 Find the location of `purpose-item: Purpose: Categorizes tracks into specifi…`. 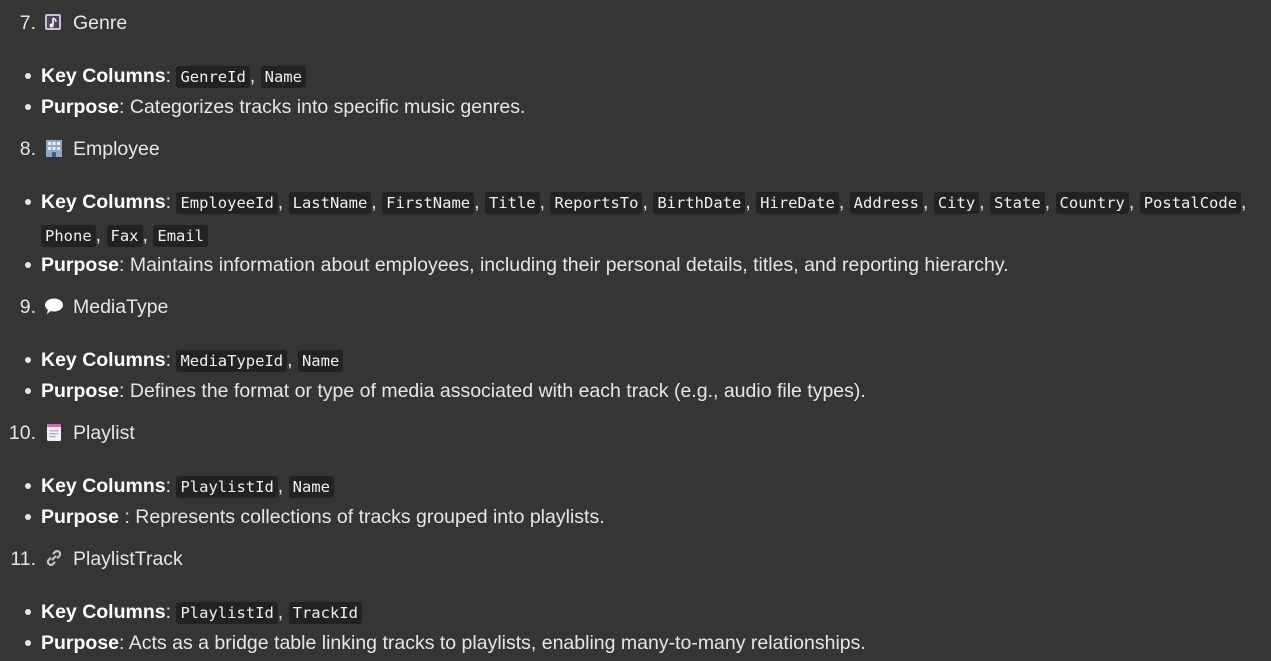

purpose-item: Purpose: Categorizes tracks into specifi… is located at coordinates (646, 107).